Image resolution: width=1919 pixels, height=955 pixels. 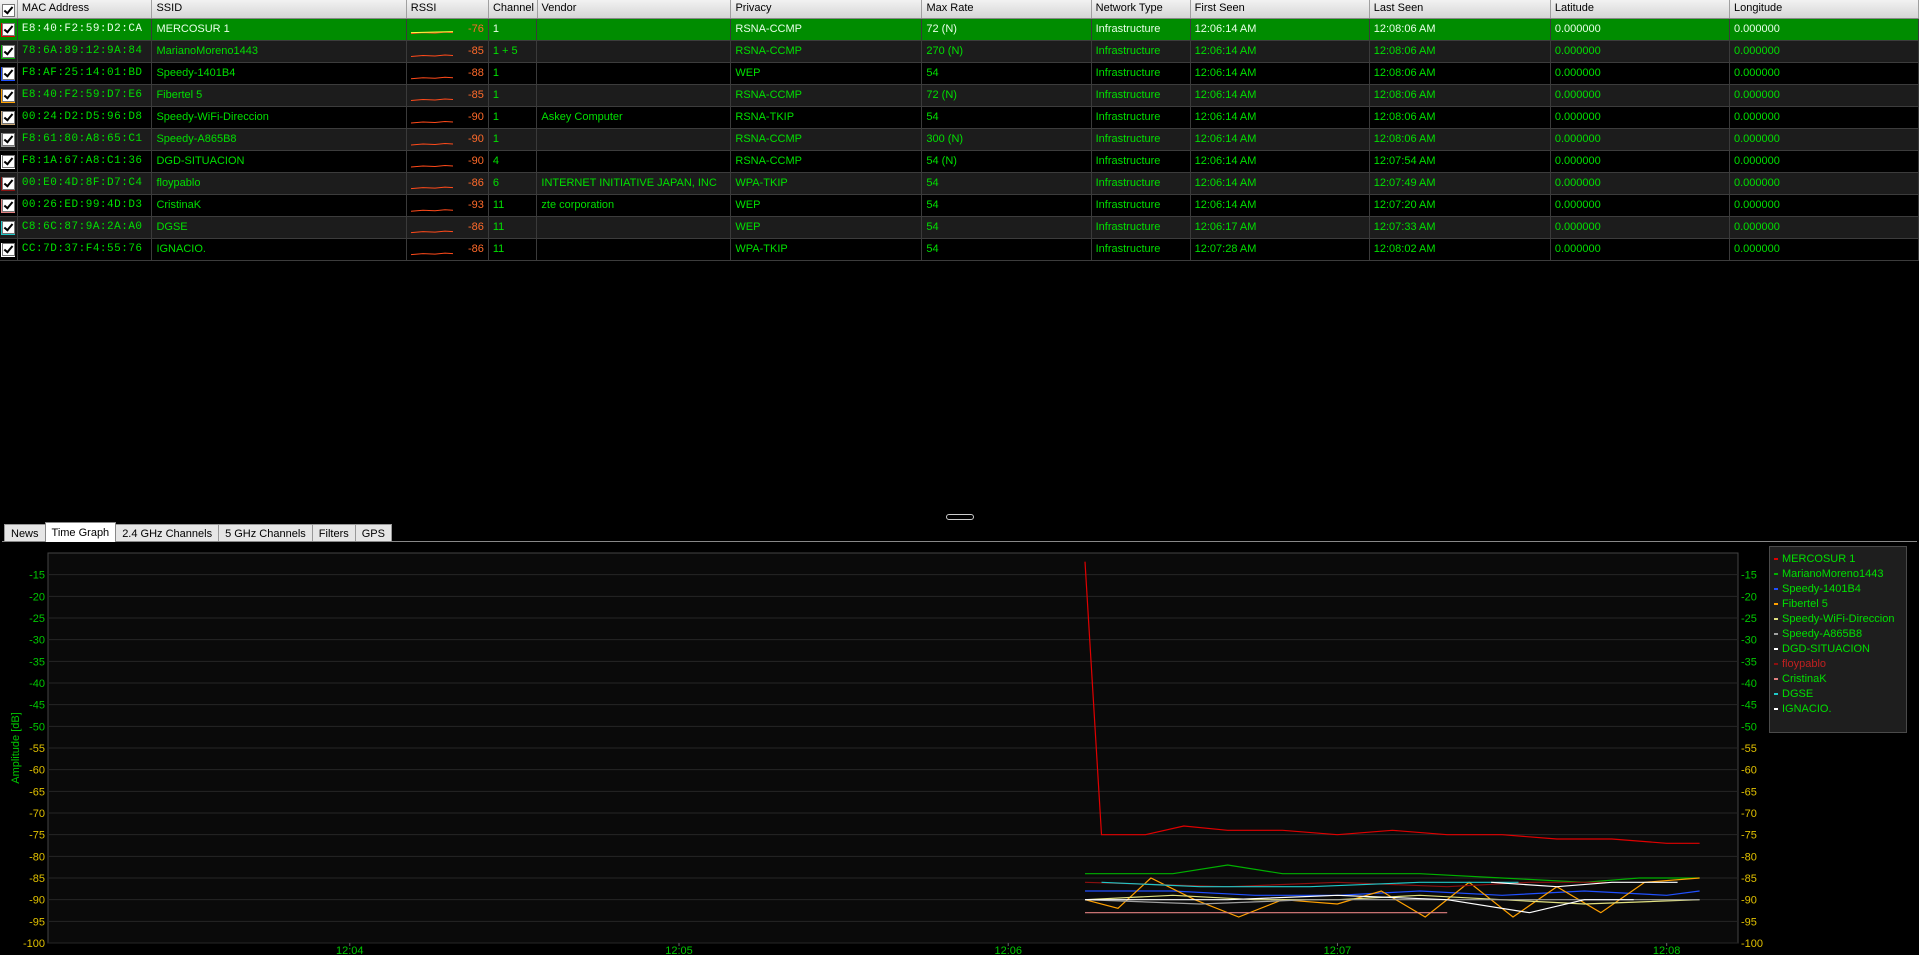 What do you see at coordinates (1824, 9) in the screenshot?
I see `column-header-longitude: Longitude` at bounding box center [1824, 9].